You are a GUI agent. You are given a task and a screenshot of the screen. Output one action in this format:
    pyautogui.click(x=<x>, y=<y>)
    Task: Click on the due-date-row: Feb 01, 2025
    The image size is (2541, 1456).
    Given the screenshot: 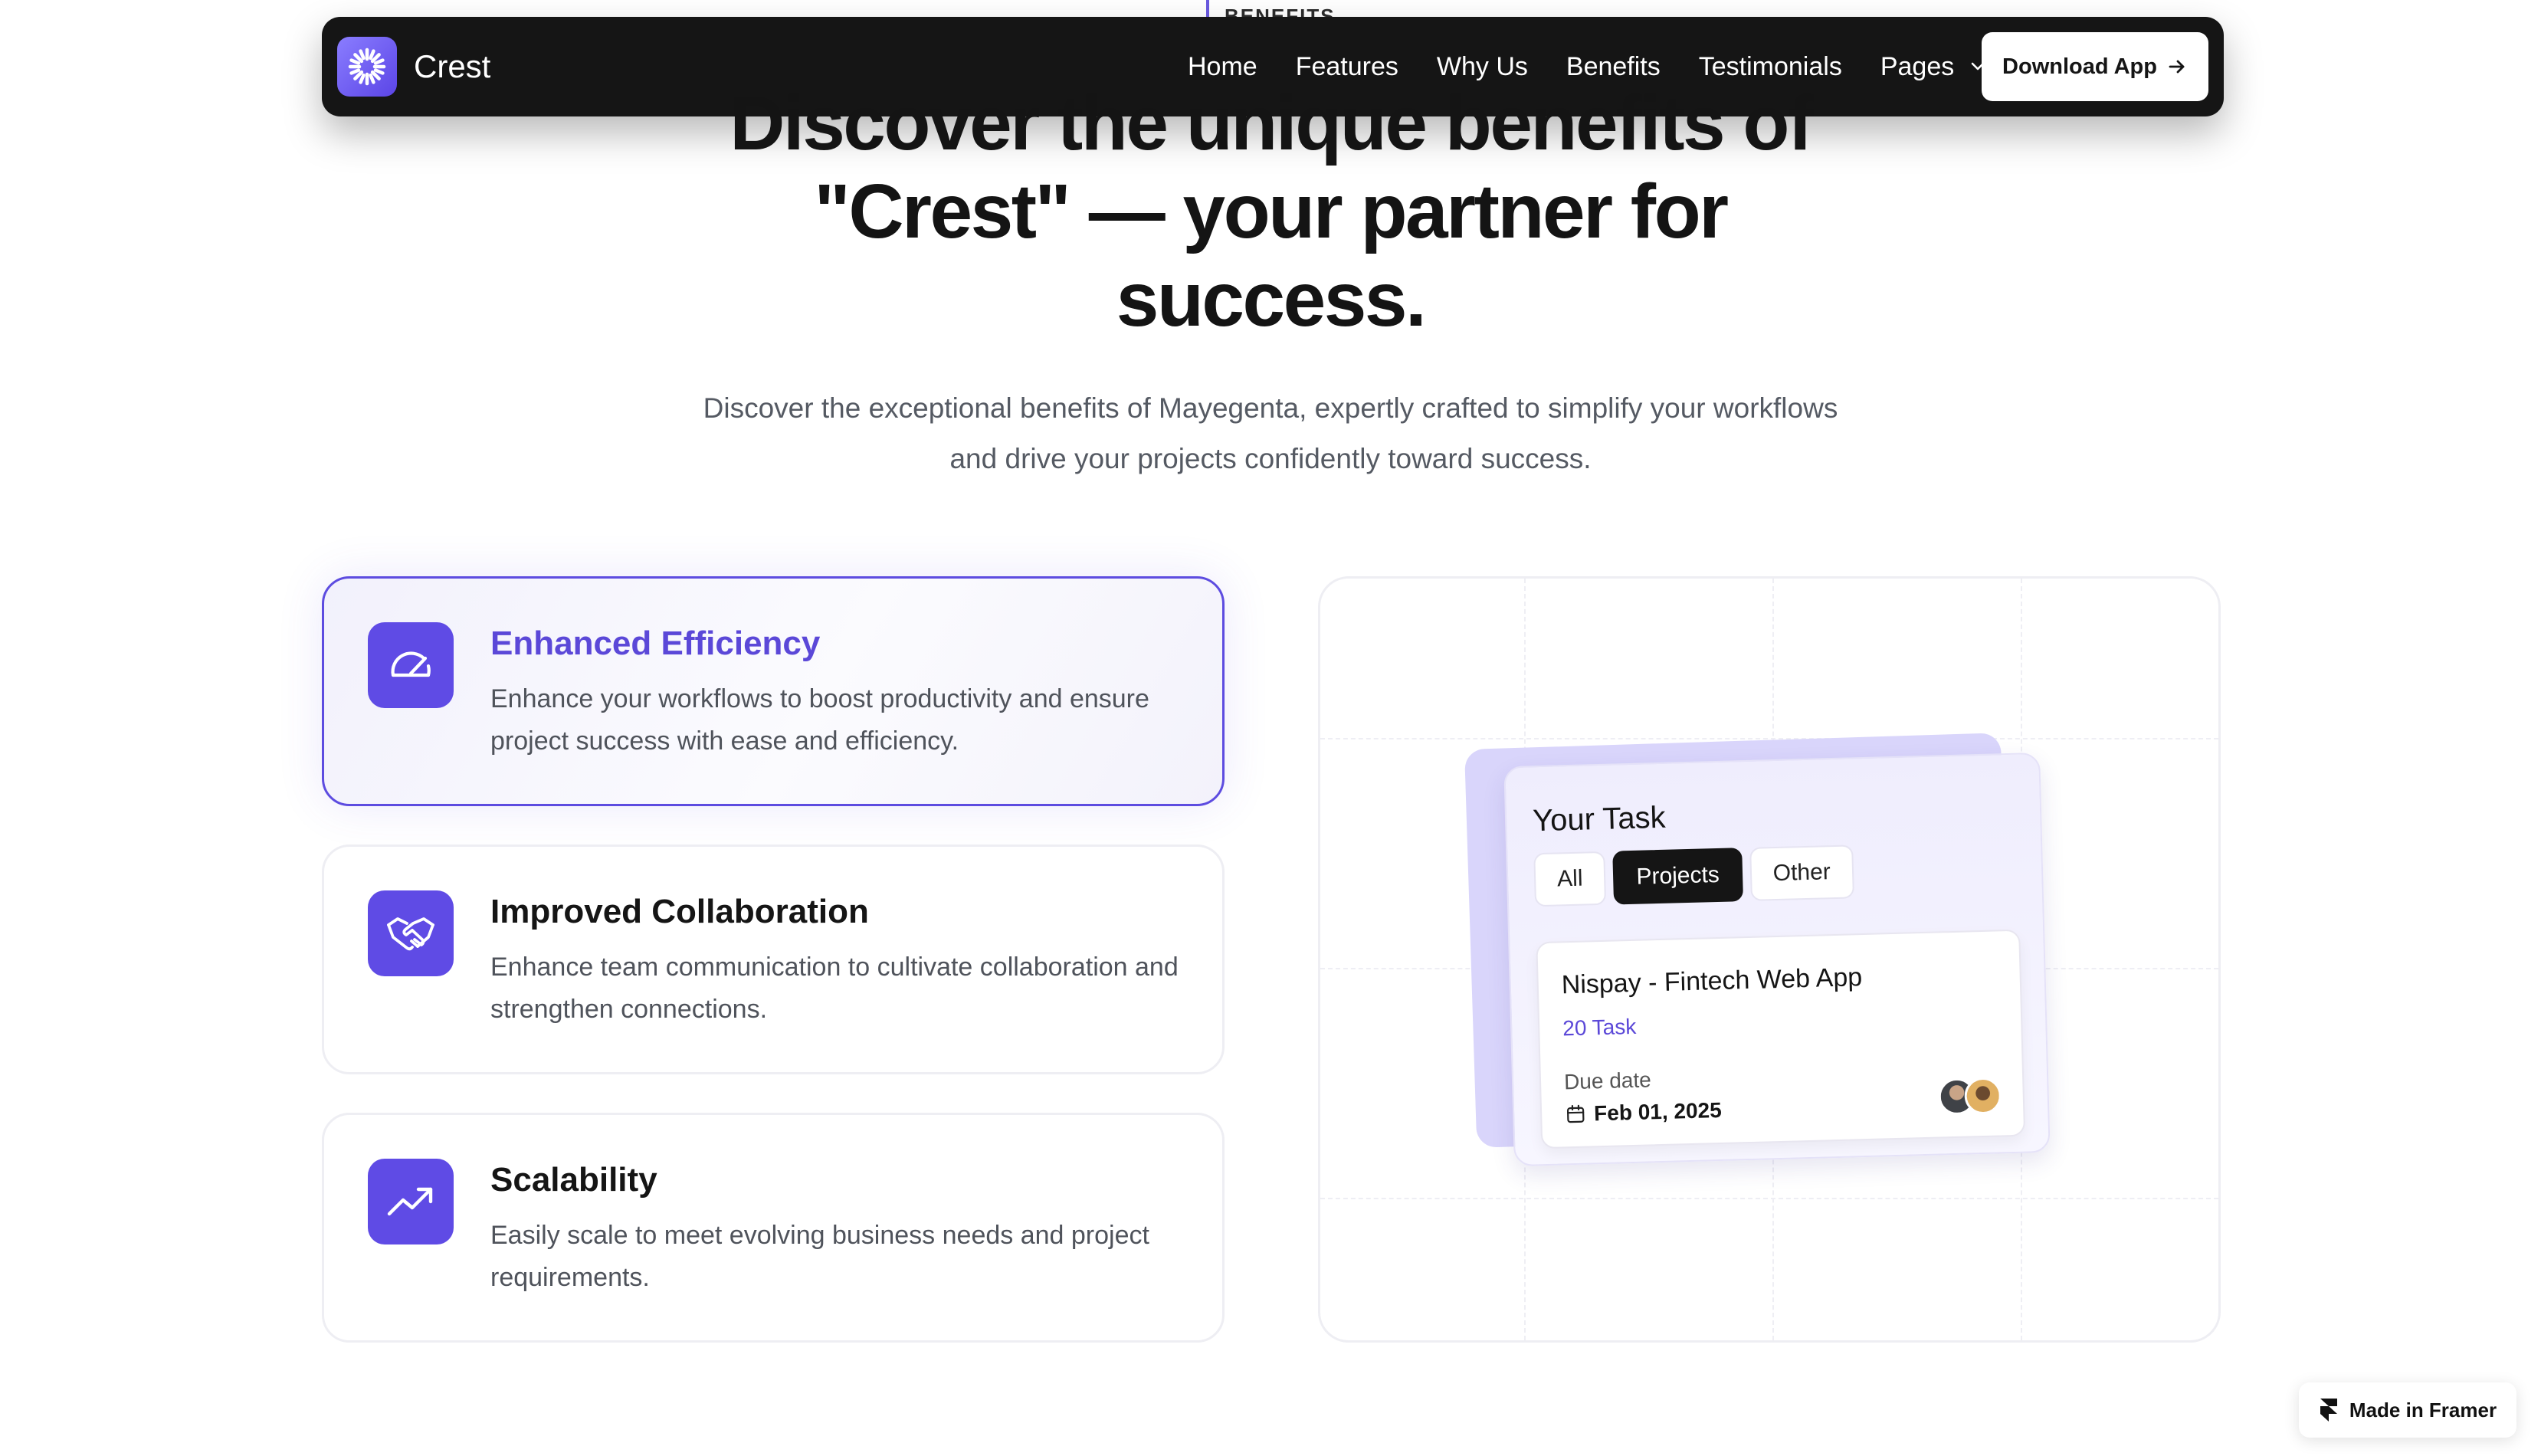 What is the action you would take?
    pyautogui.click(x=1643, y=1112)
    